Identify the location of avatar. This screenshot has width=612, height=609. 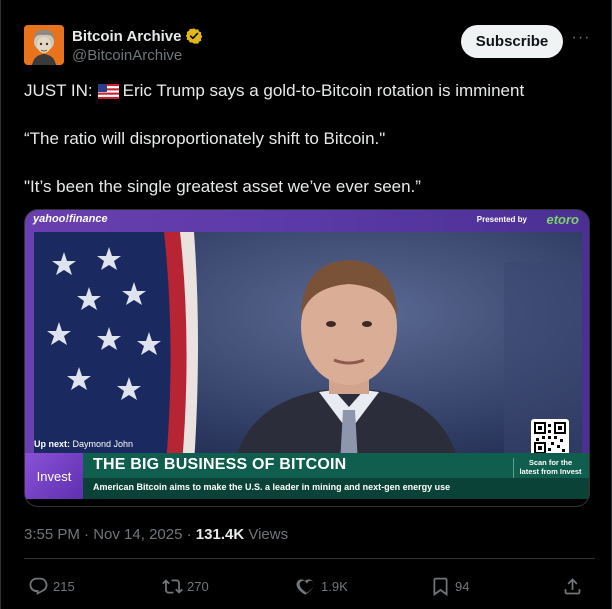
(44, 45).